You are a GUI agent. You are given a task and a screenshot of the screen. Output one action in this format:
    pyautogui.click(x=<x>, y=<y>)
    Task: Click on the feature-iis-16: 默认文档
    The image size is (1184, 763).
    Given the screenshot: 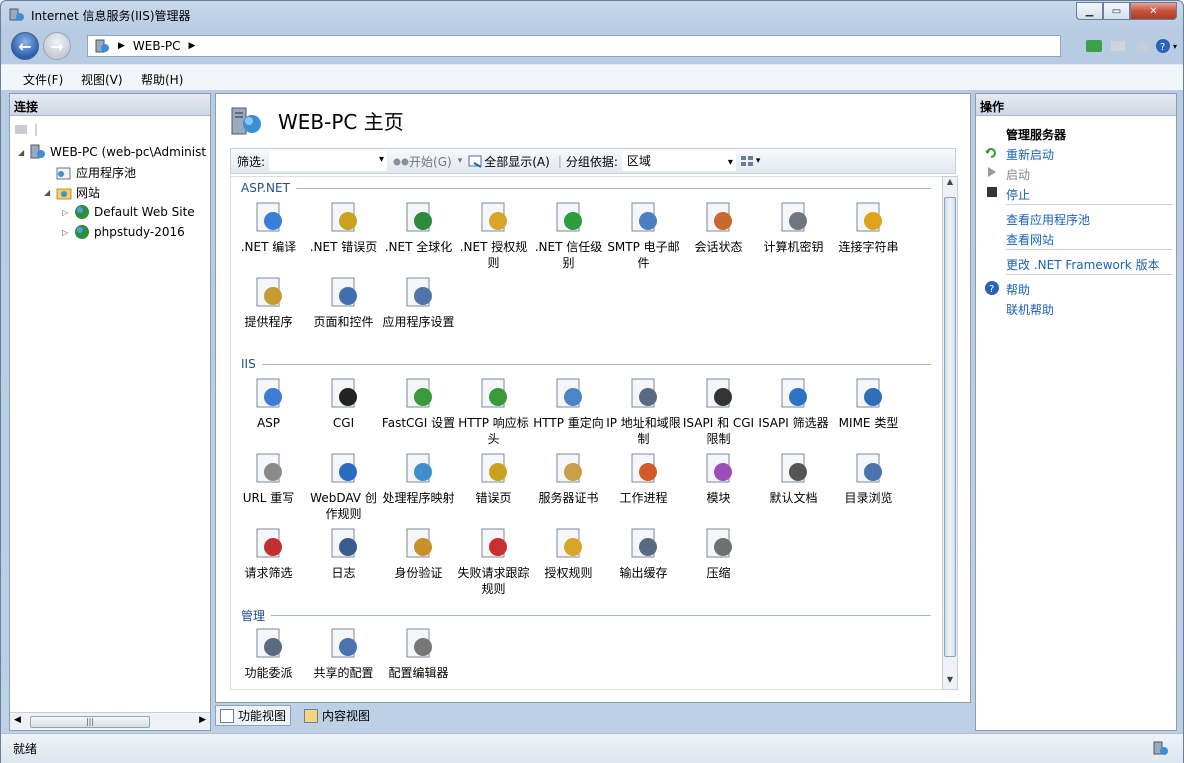 What is the action you would take?
    pyautogui.click(x=793, y=478)
    